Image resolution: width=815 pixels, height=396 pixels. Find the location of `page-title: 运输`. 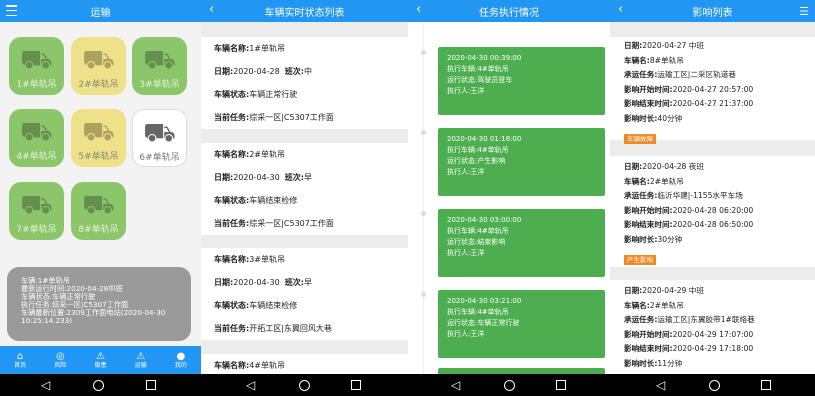

page-title: 运输 is located at coordinates (100, 13).